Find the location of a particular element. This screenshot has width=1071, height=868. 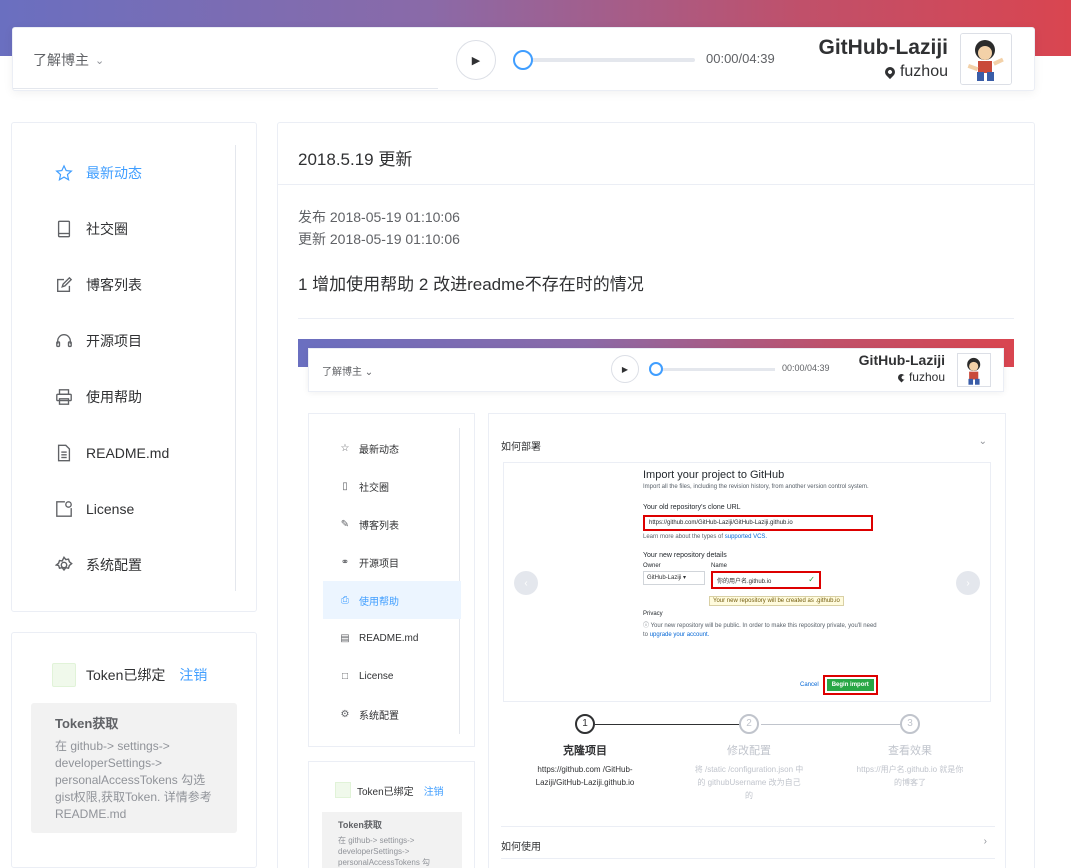

shot-token-row: Token已绑定 注销 is located at coordinates (389, 790).